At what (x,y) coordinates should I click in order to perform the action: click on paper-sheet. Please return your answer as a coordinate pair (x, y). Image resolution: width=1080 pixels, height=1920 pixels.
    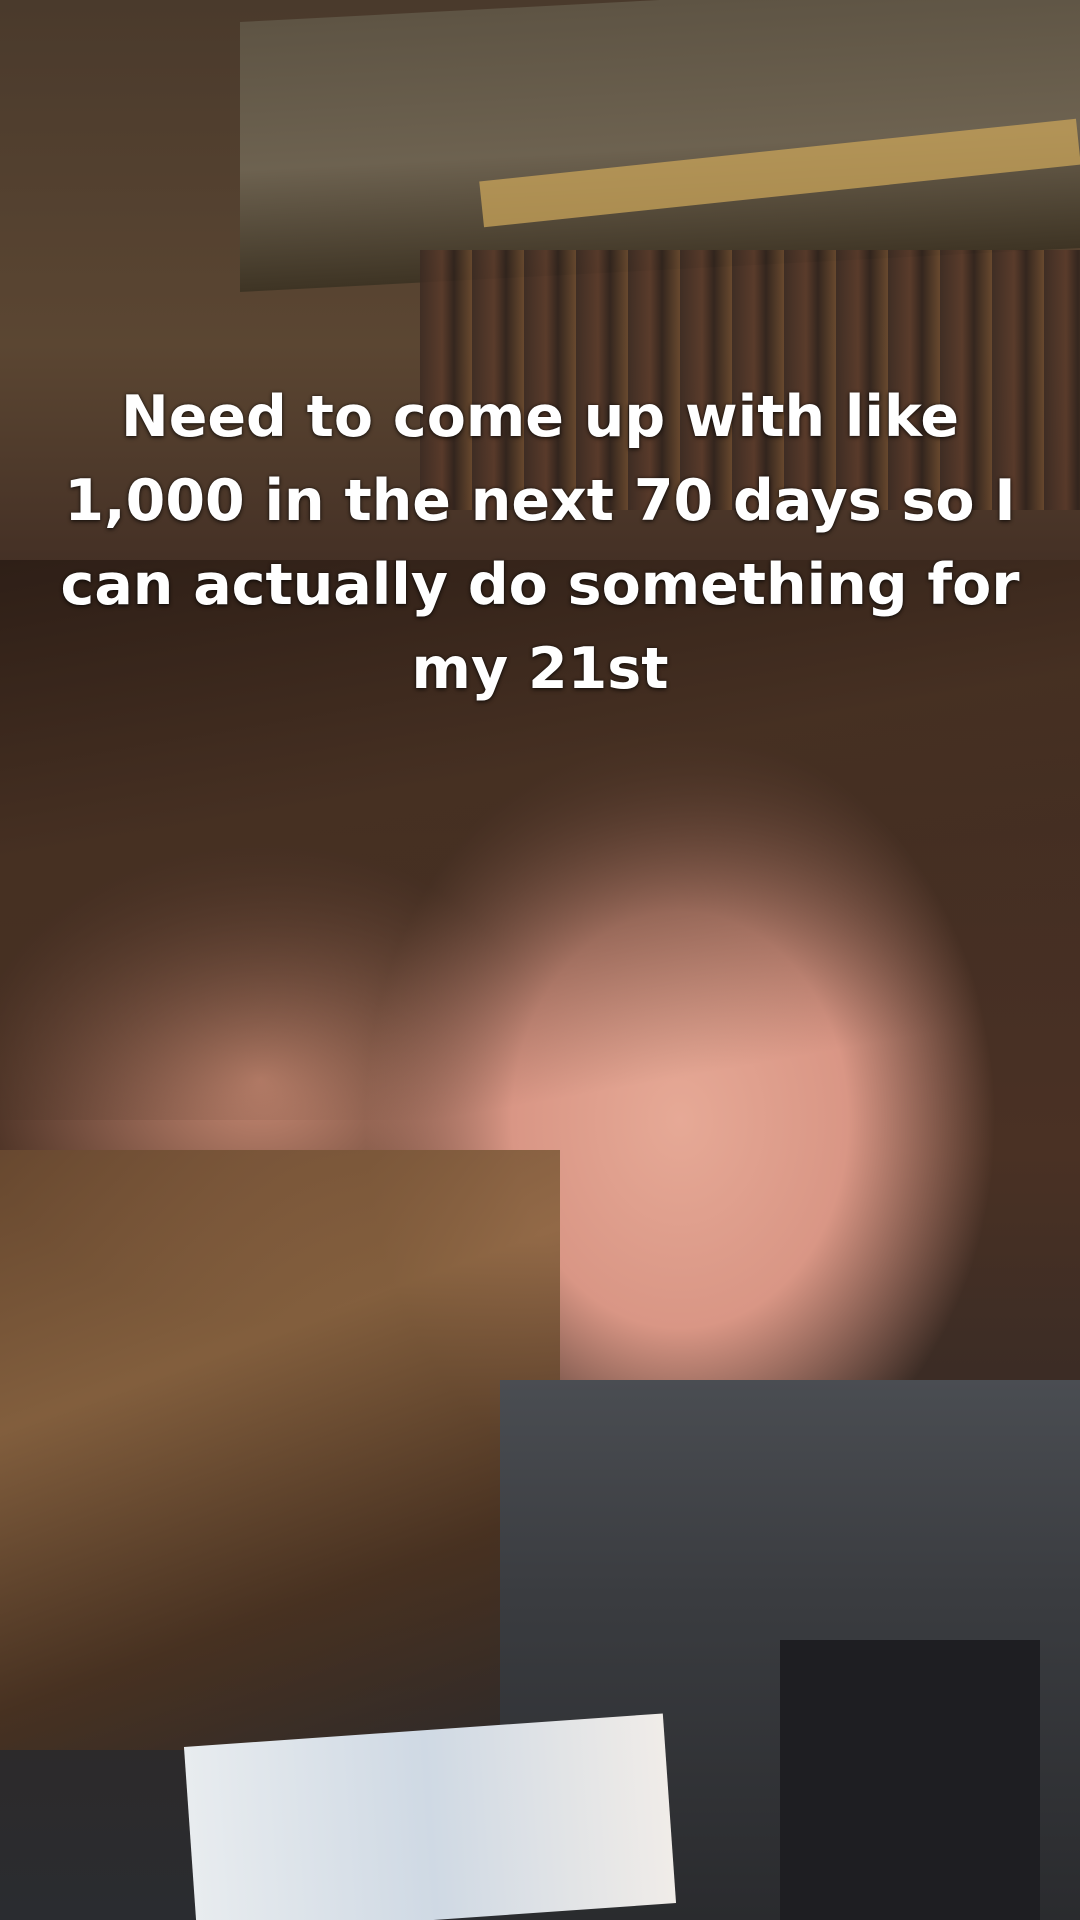
    Looking at the image, I should click on (430, 1816).